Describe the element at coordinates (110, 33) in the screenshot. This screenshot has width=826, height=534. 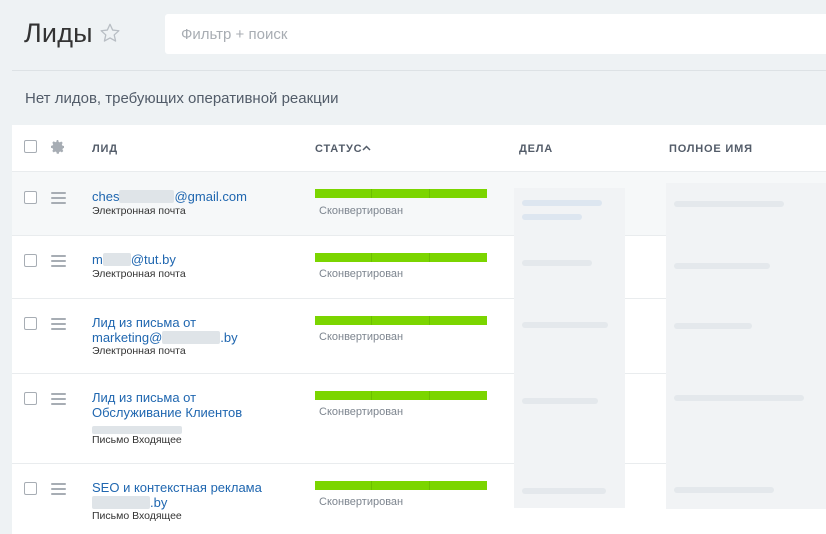
I see `star-icon` at that location.